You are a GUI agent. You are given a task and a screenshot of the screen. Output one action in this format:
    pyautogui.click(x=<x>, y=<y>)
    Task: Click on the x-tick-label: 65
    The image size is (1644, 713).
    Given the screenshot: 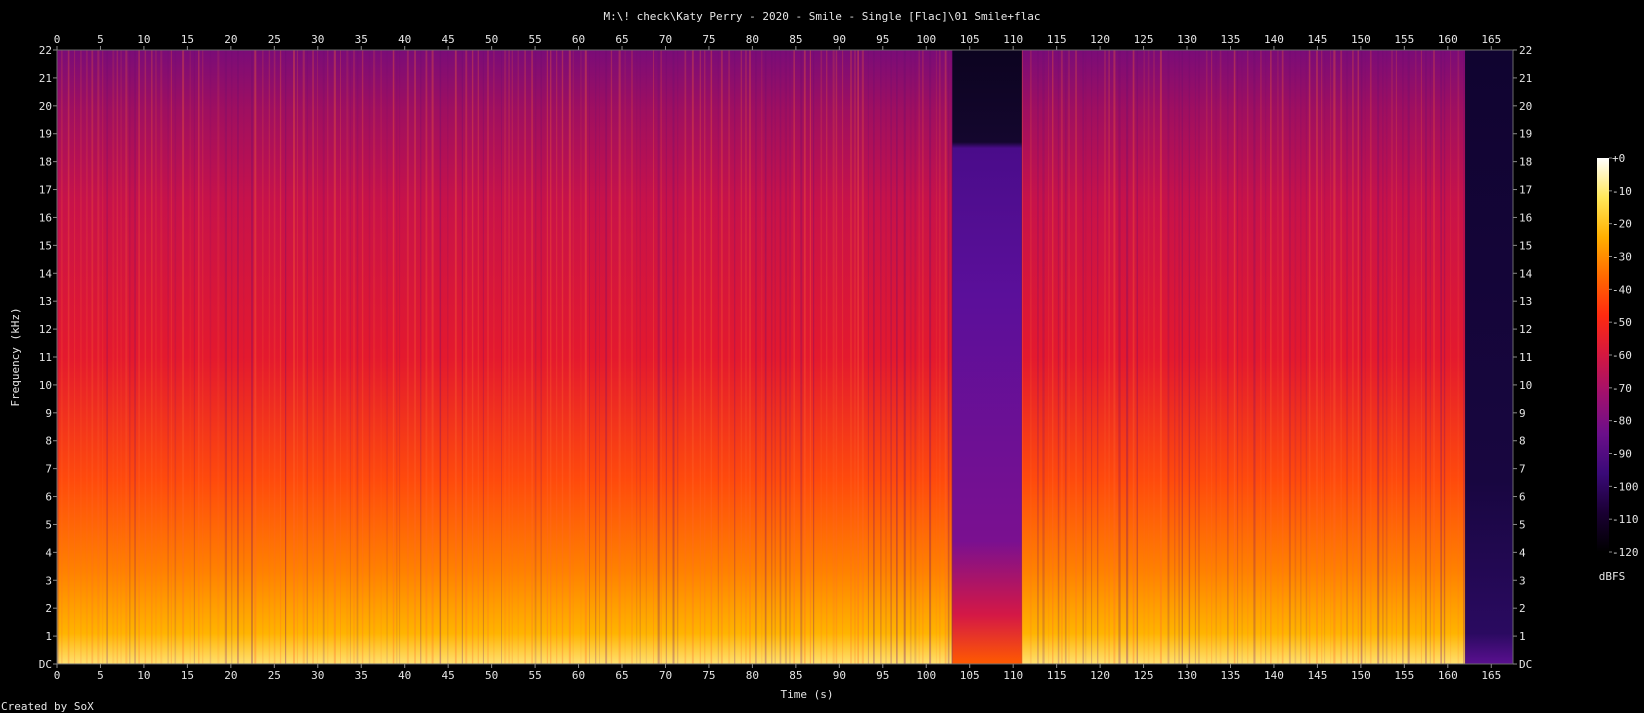 What is the action you would take?
    pyautogui.click(x=621, y=39)
    